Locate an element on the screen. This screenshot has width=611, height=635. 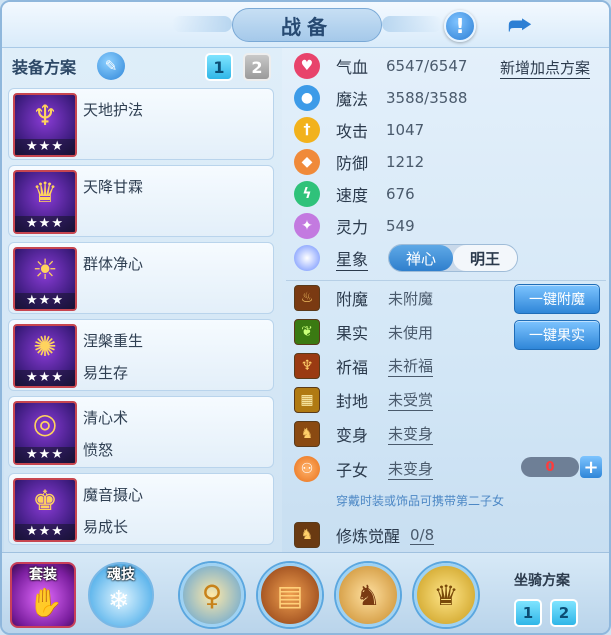
fief-icon: ▦ is located at coordinates (307, 400).